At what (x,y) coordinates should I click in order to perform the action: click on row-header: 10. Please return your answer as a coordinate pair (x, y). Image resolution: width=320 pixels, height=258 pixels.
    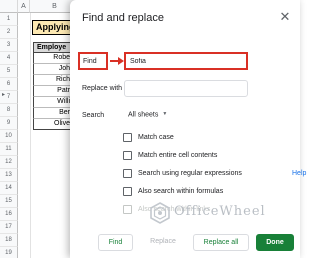
    Looking at the image, I should click on (9, 136).